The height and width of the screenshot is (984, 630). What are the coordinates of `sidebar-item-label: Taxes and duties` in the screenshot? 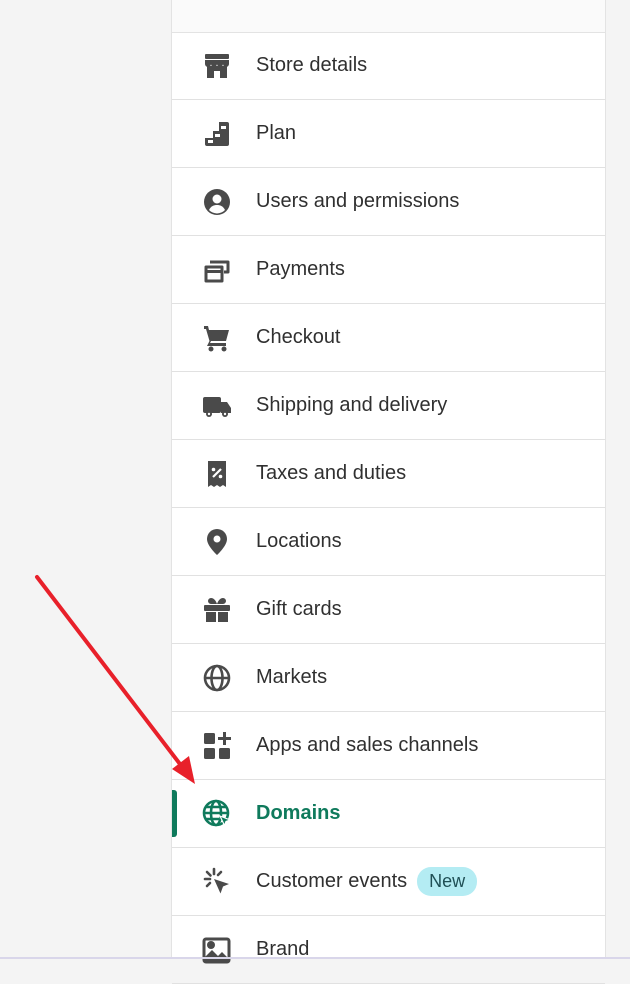 It's located at (331, 473).